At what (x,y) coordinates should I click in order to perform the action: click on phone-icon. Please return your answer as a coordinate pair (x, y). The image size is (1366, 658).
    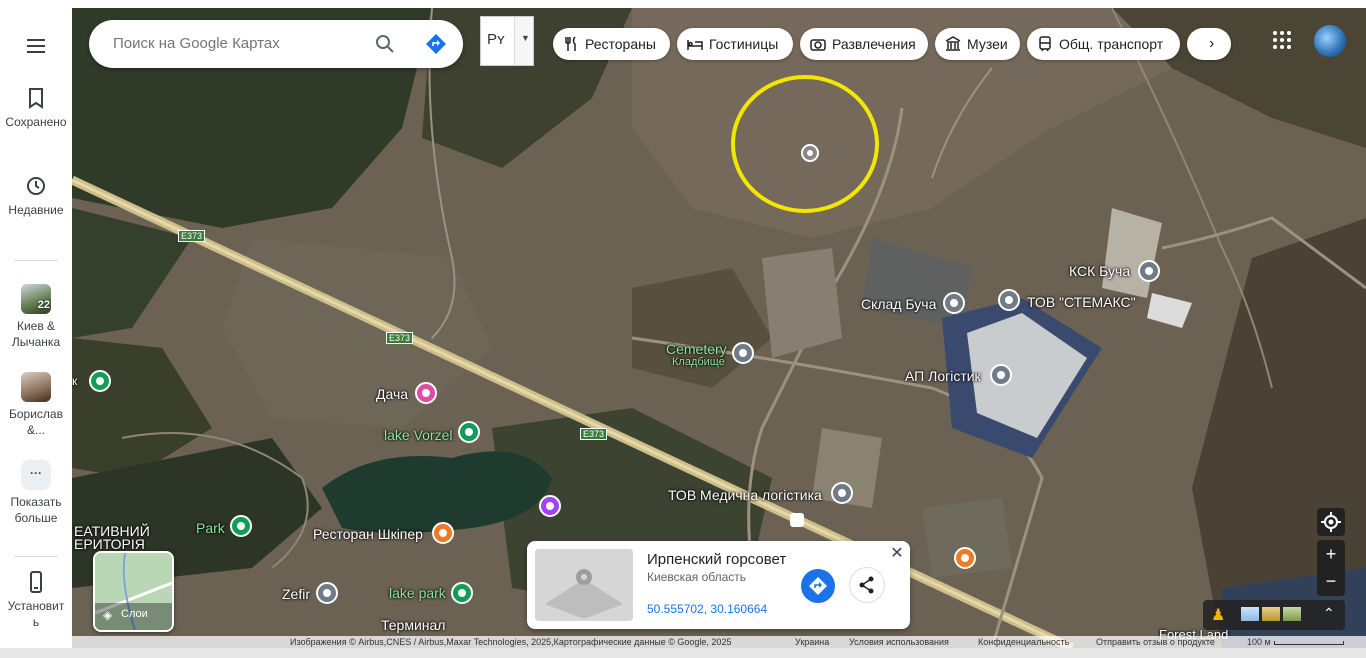
    Looking at the image, I should click on (36, 582).